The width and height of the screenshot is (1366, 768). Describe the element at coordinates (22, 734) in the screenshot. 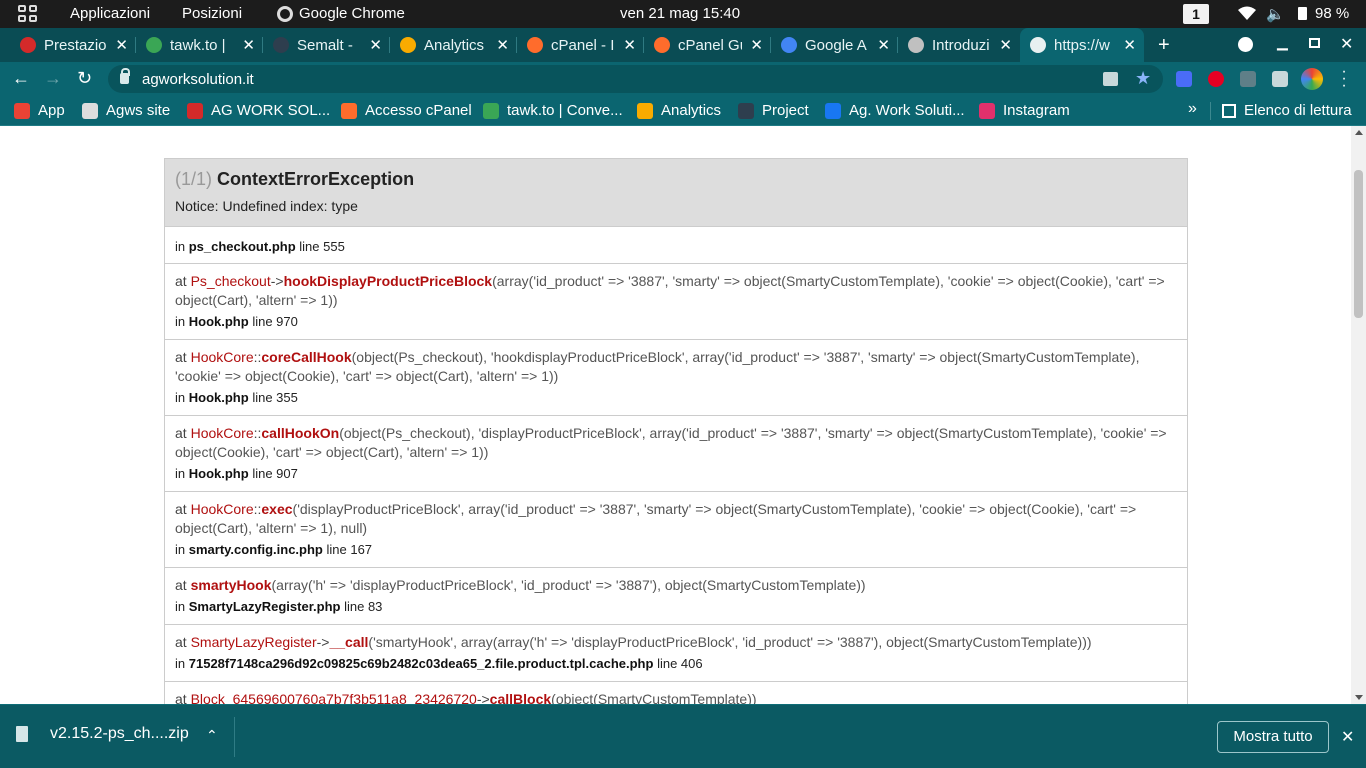

I see `zip-file-icon` at that location.